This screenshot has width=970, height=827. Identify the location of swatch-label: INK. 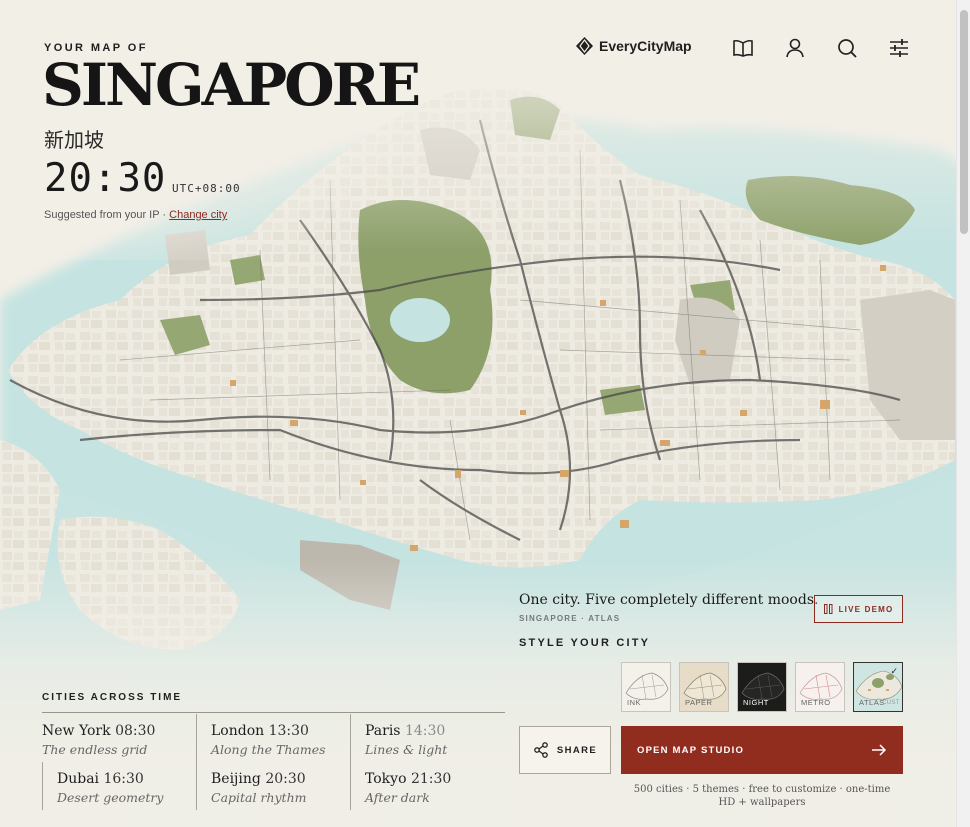
(634, 702).